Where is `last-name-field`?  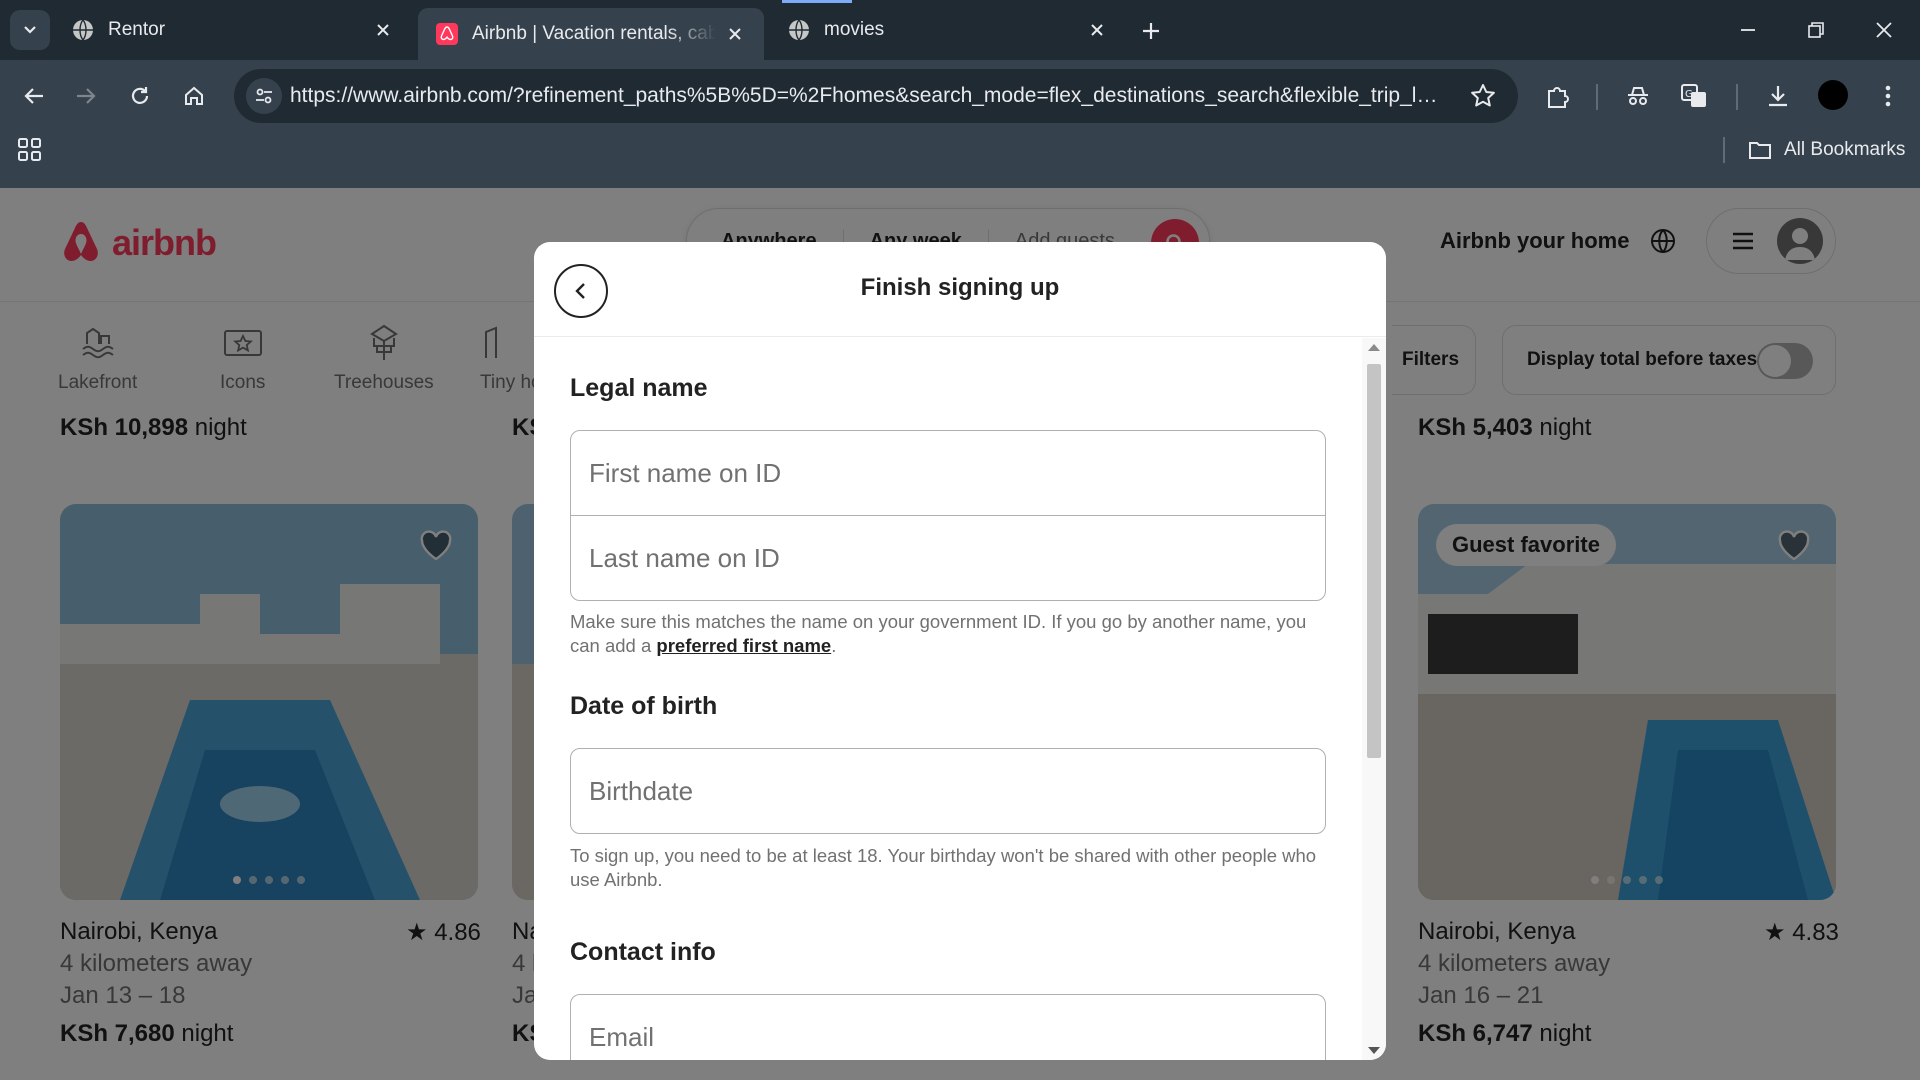
last-name-field is located at coordinates (948, 558).